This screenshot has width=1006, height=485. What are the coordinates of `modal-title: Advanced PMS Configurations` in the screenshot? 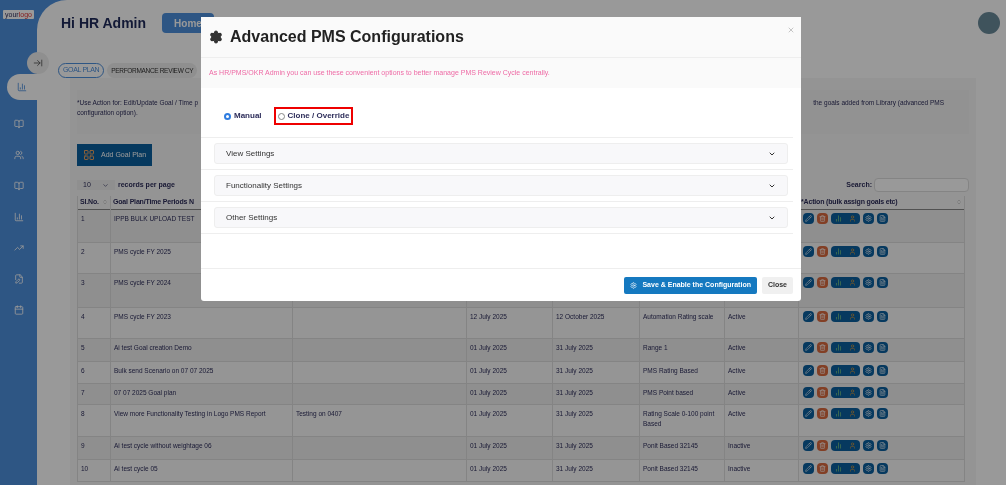 It's located at (347, 37).